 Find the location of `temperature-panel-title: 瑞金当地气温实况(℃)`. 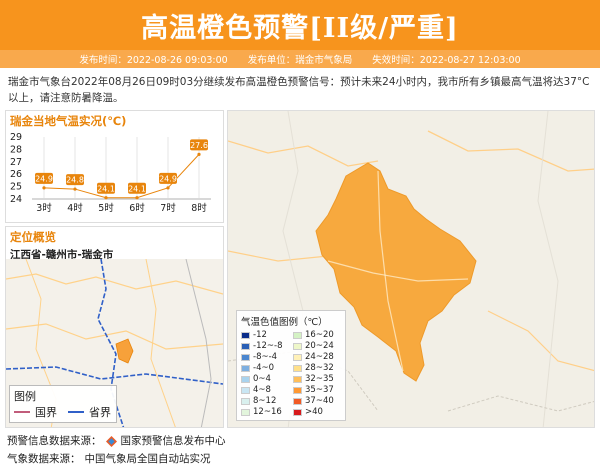

temperature-panel-title: 瑞金当地气温实况(℃) is located at coordinates (68, 121).